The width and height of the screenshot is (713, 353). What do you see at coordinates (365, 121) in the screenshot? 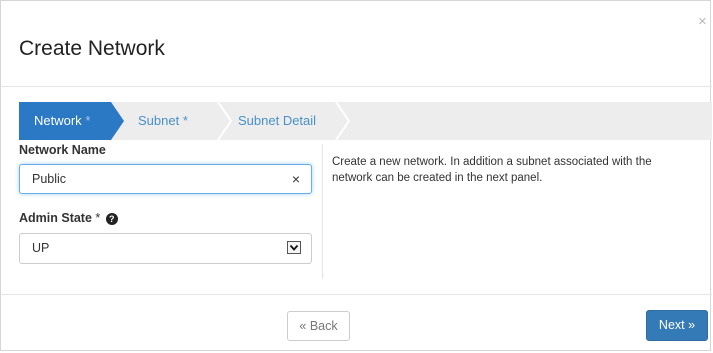
I see `wizard-steps: Network * Subnet * Subnet Detail` at bounding box center [365, 121].